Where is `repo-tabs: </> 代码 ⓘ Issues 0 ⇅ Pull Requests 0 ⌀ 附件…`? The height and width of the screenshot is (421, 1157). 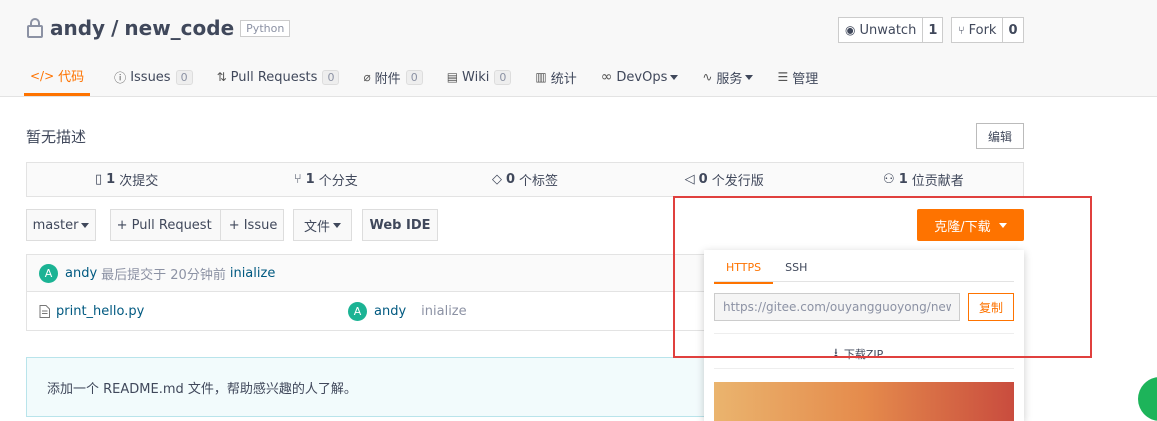 repo-tabs: </> 代码 ⓘ Issues 0 ⇅ Pull Requests 0 ⌀ 附件… is located at coordinates (433, 77).